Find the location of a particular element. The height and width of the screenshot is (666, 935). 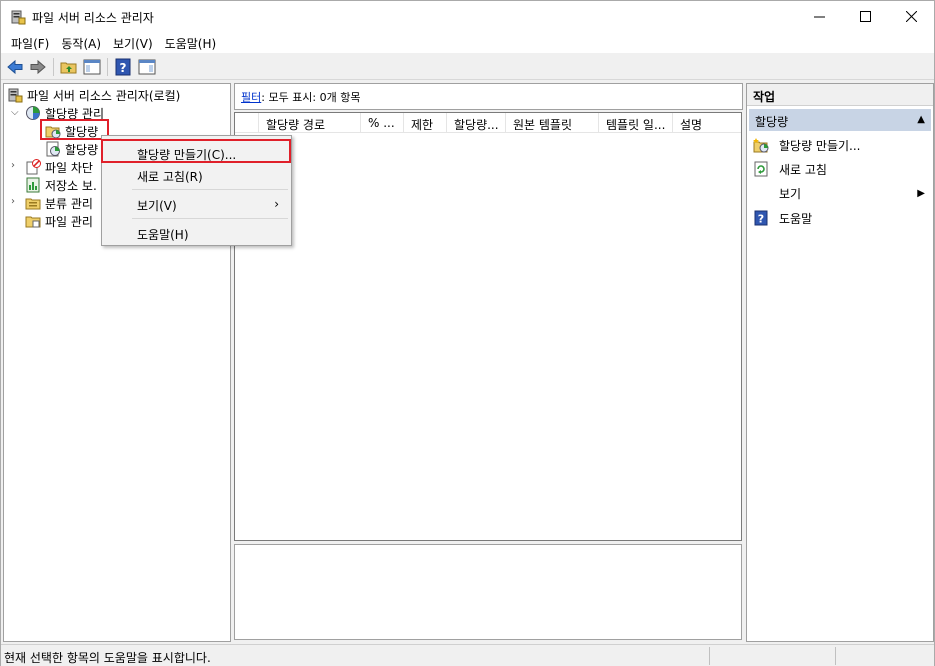

tree-item-file-screening: 파일 차단 is located at coordinates (59, 167).